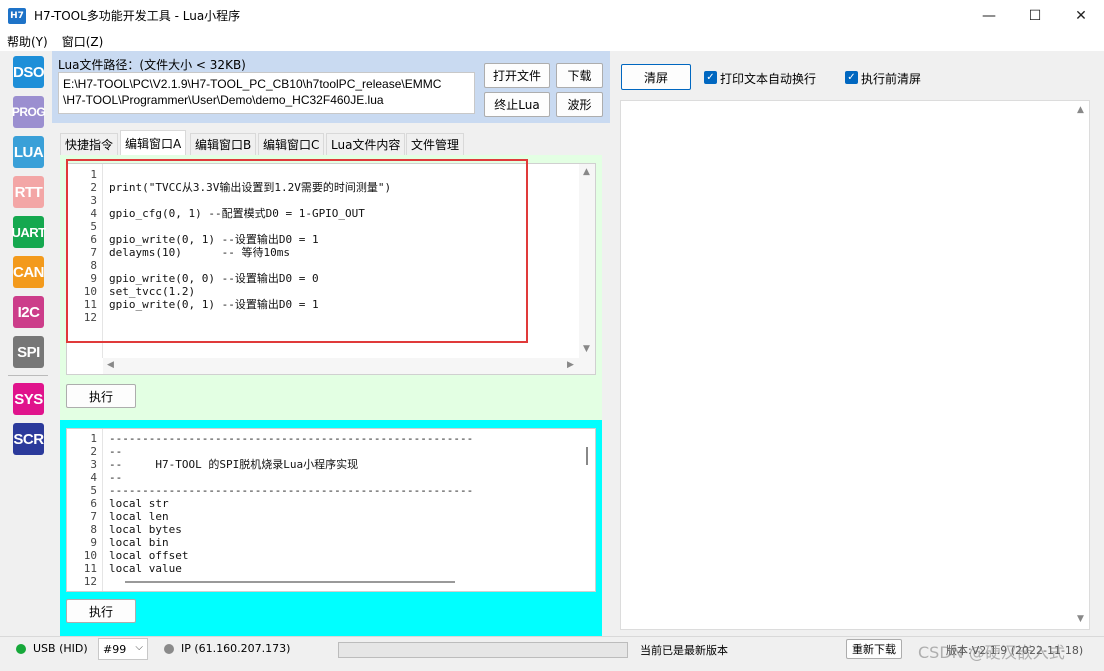 This screenshot has height=671, width=1104. Describe the element at coordinates (991, 652) in the screenshot. I see `csdn-watermark: CSDN @硬汉嵌入式` at that location.